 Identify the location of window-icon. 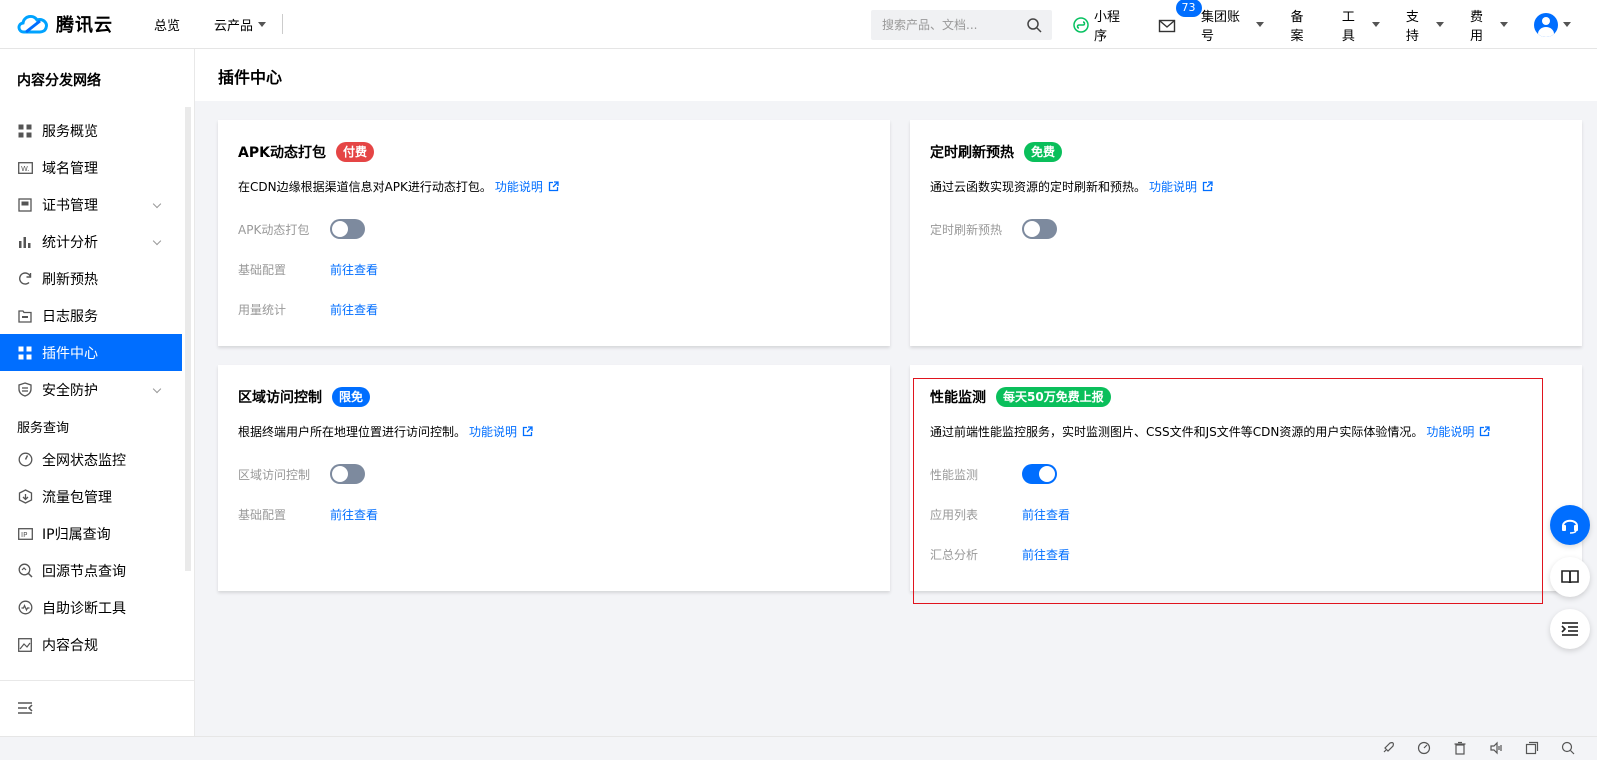
(1532, 748).